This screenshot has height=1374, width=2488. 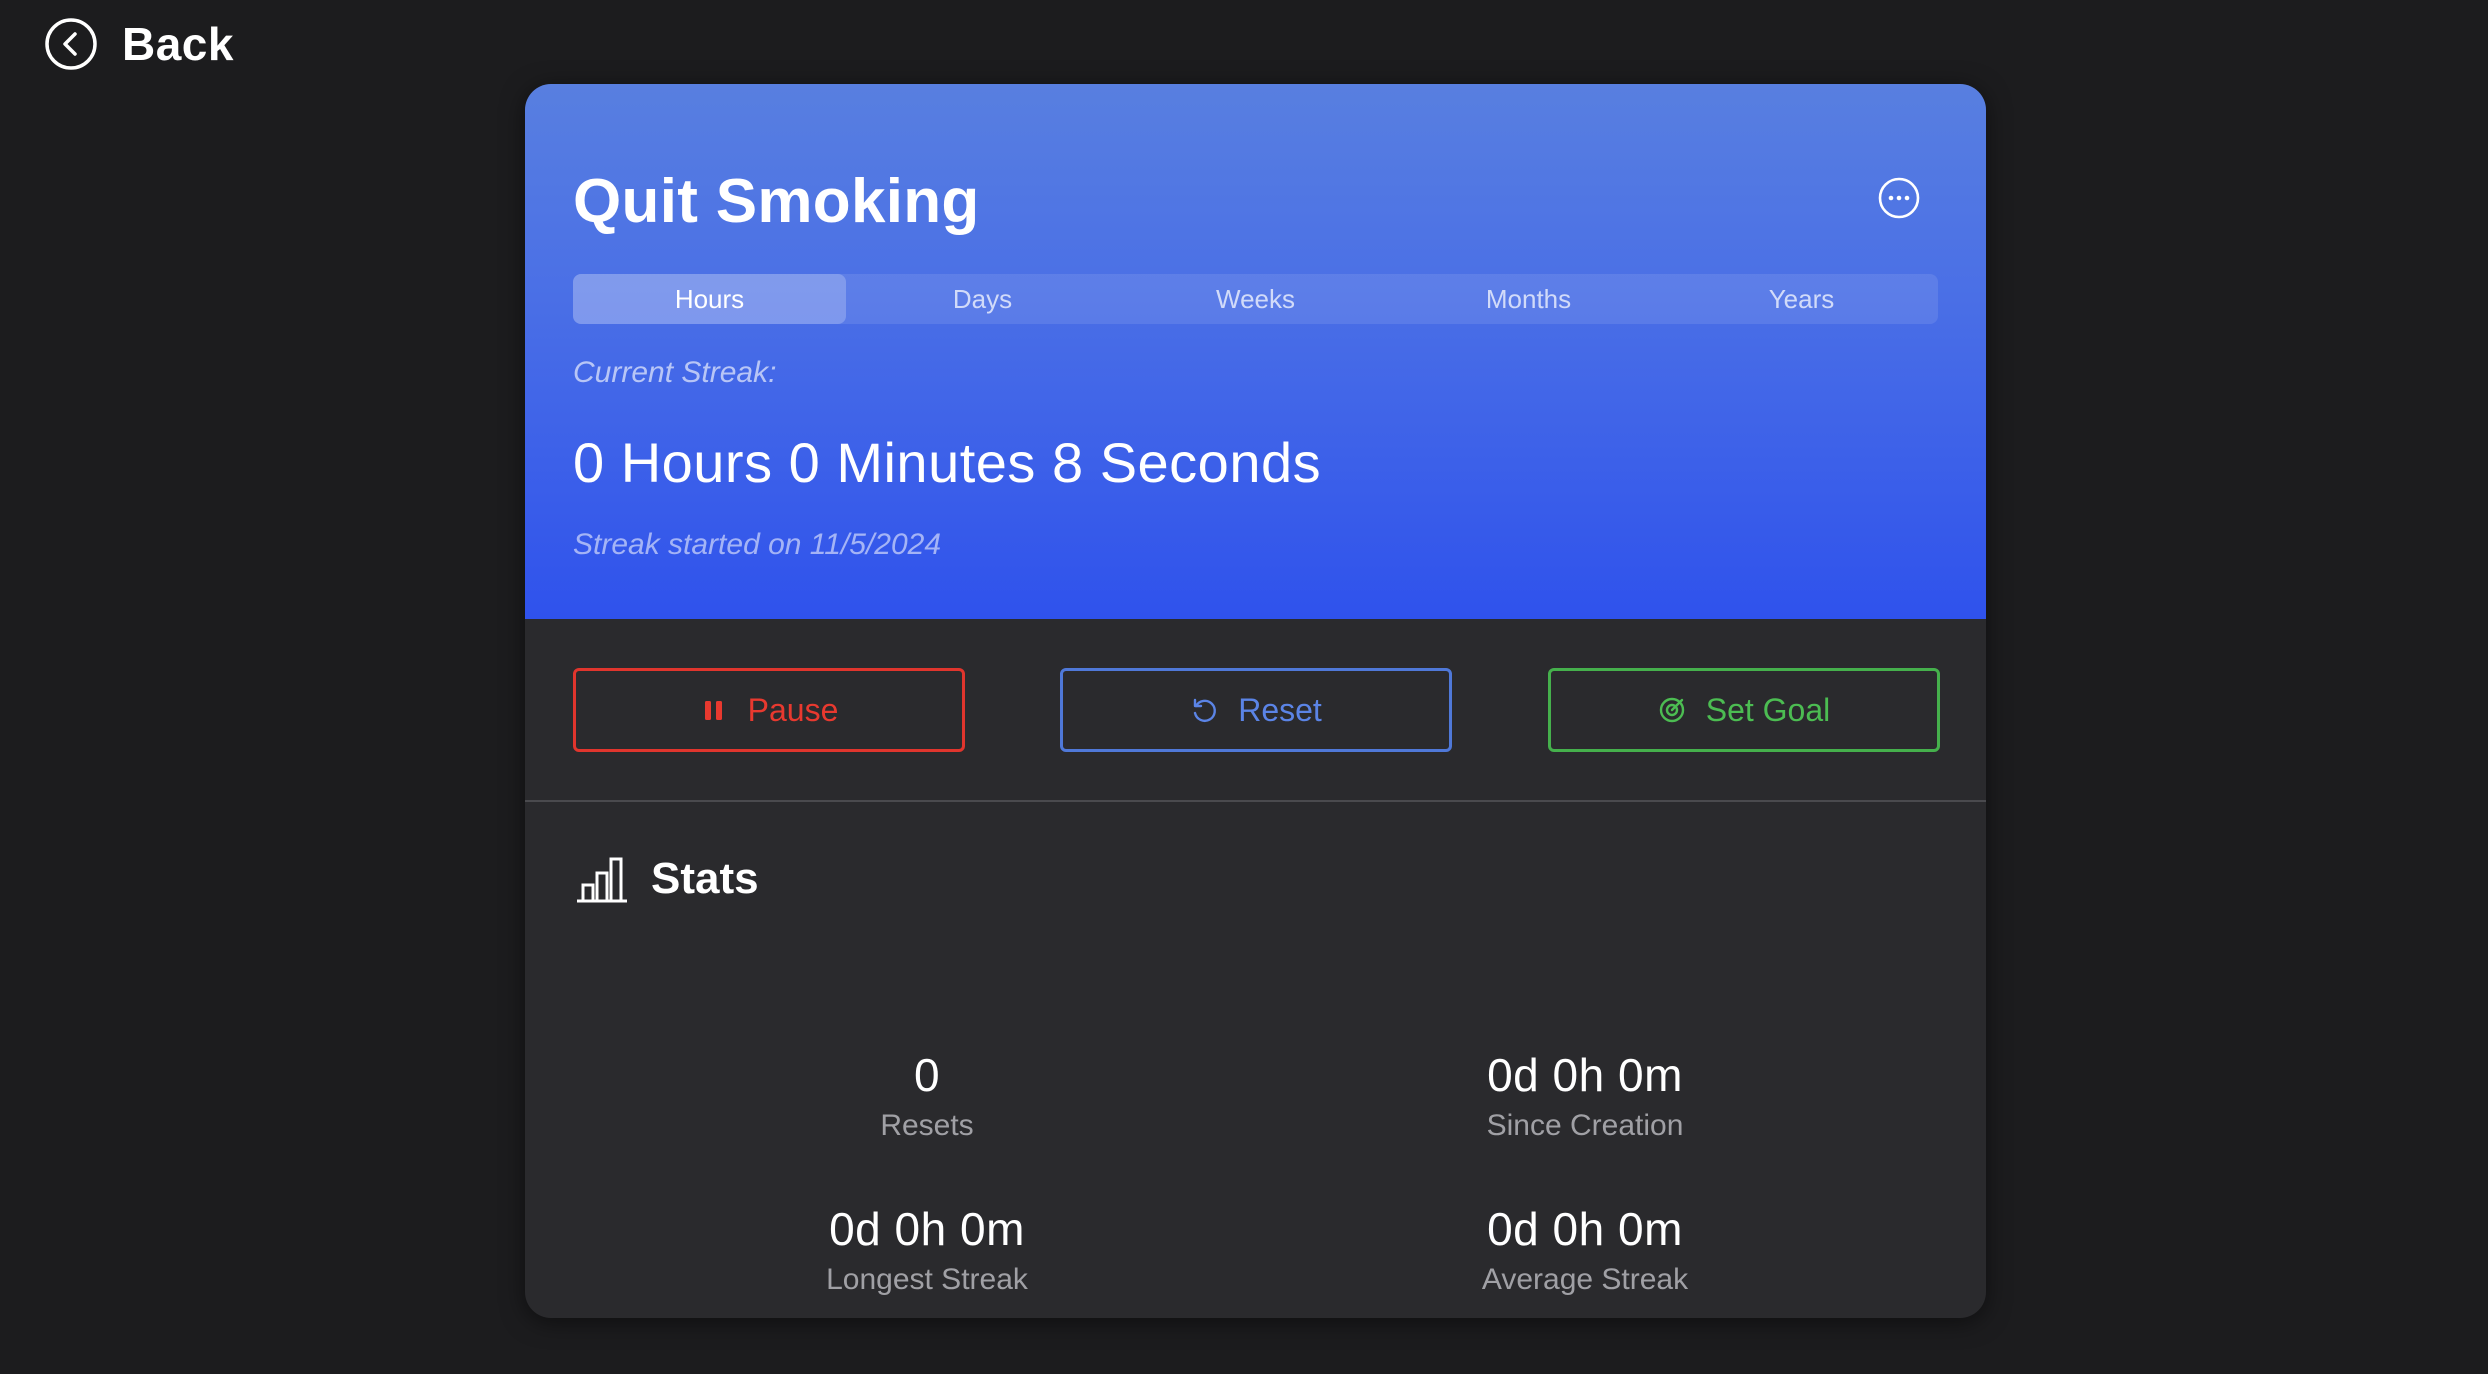 What do you see at coordinates (927, 1125) in the screenshot?
I see `stat-label: Resets` at bounding box center [927, 1125].